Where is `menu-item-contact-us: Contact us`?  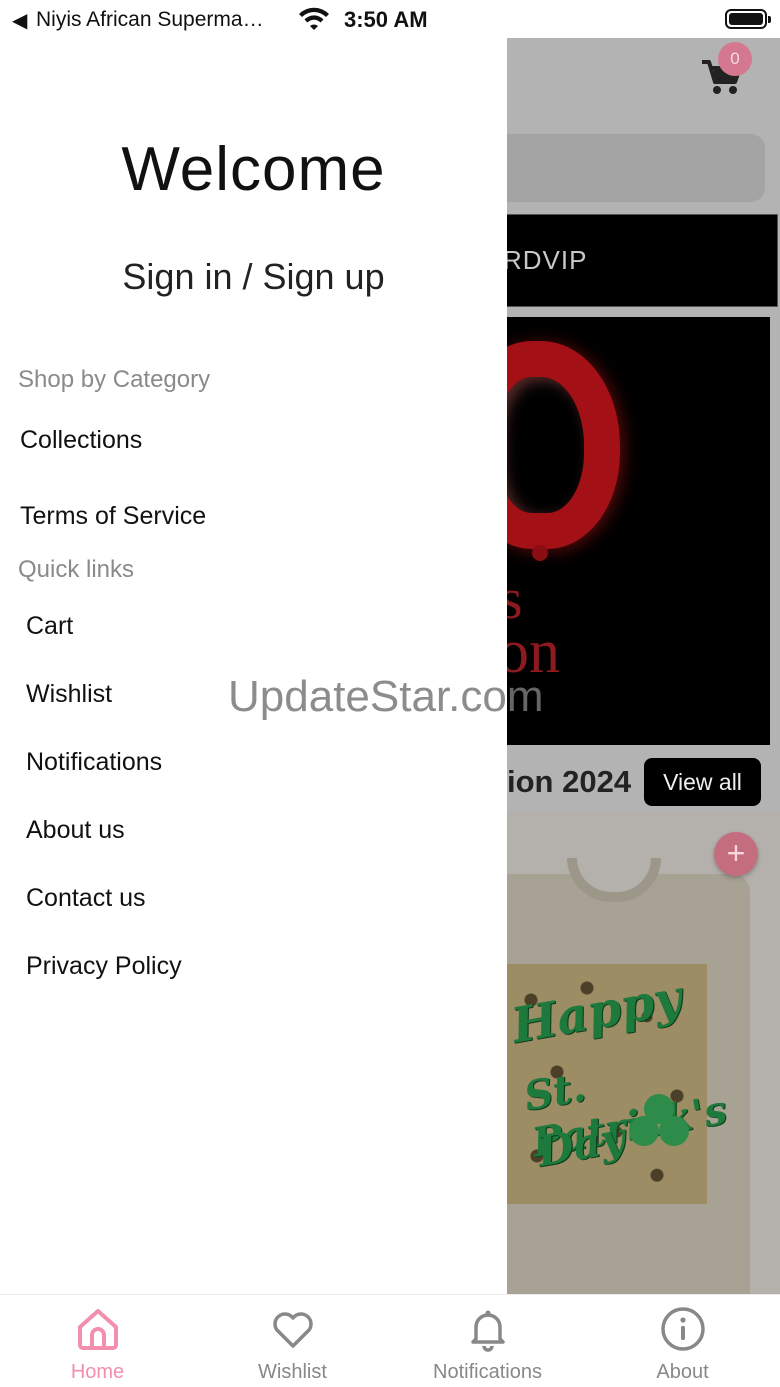 menu-item-contact-us: Contact us is located at coordinates (86, 898).